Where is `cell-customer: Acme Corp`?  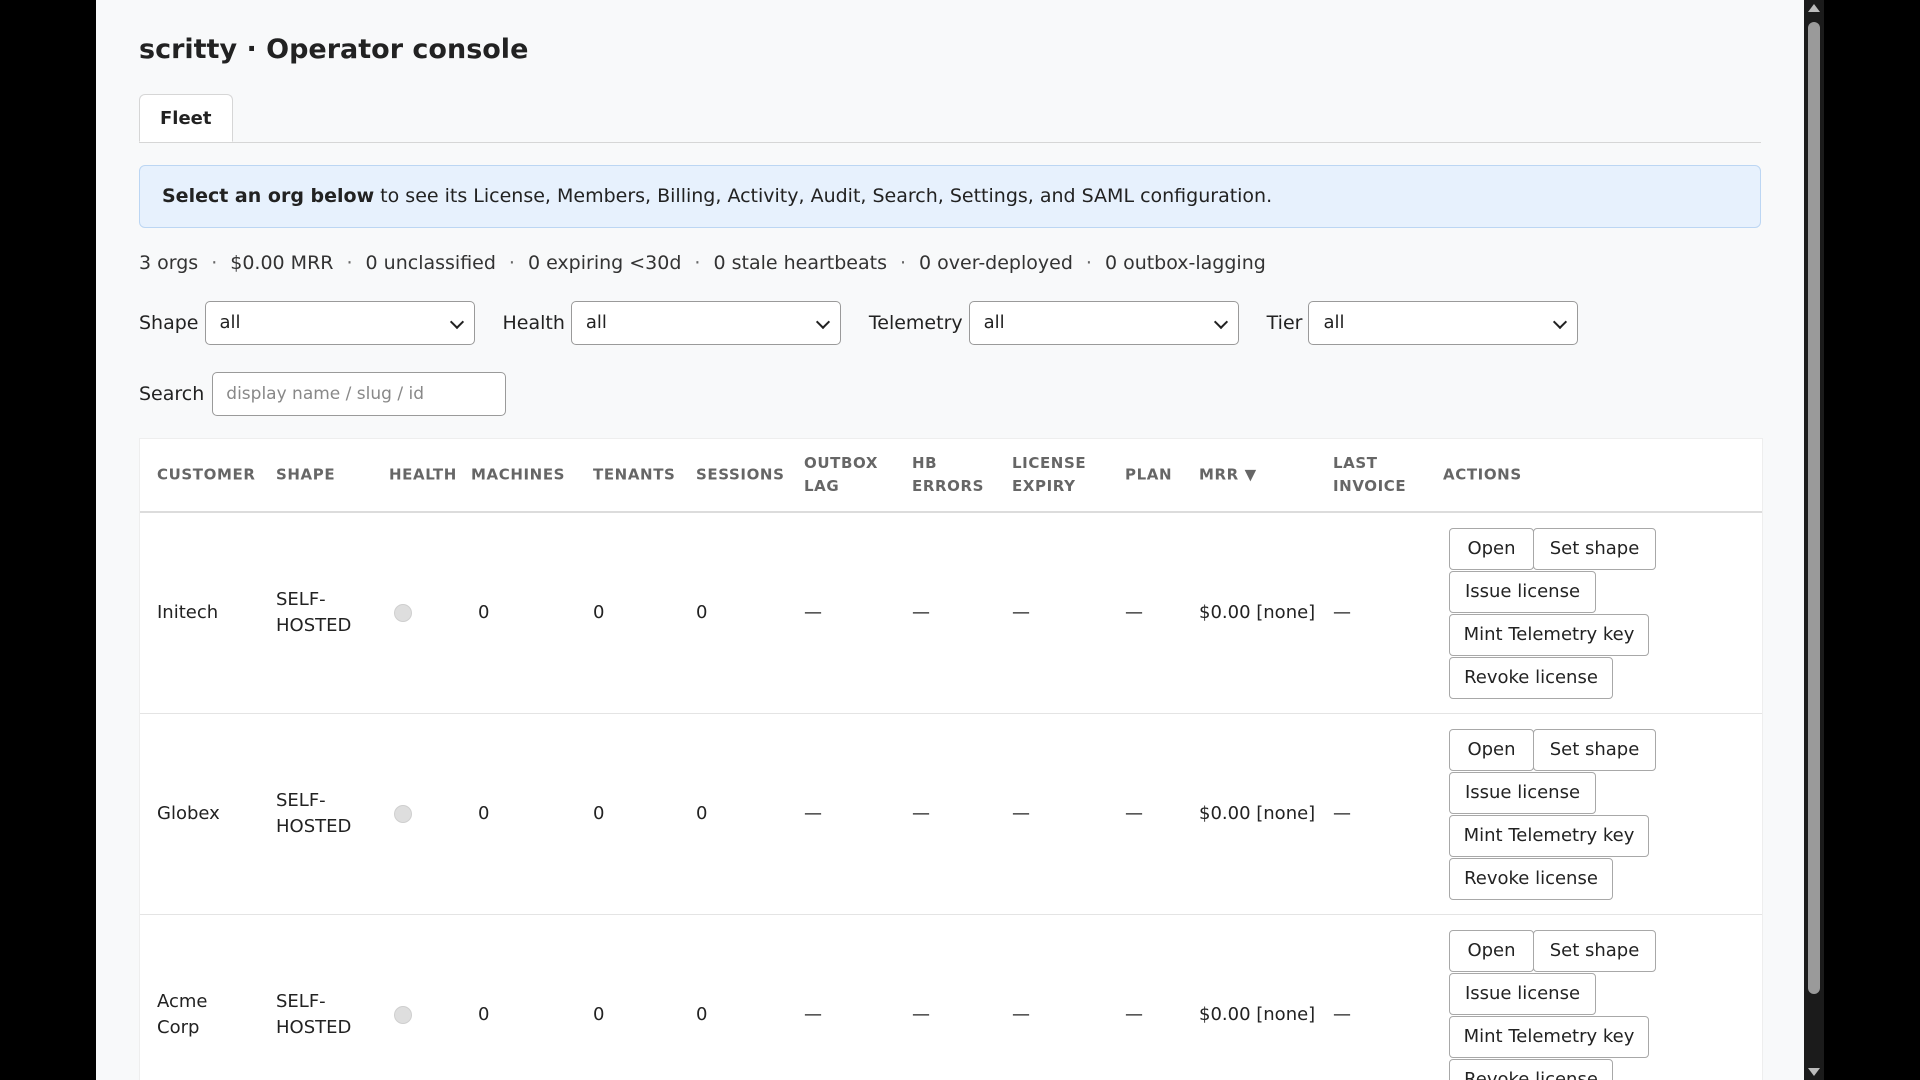 cell-customer: Acme Corp is located at coordinates (182, 1014).